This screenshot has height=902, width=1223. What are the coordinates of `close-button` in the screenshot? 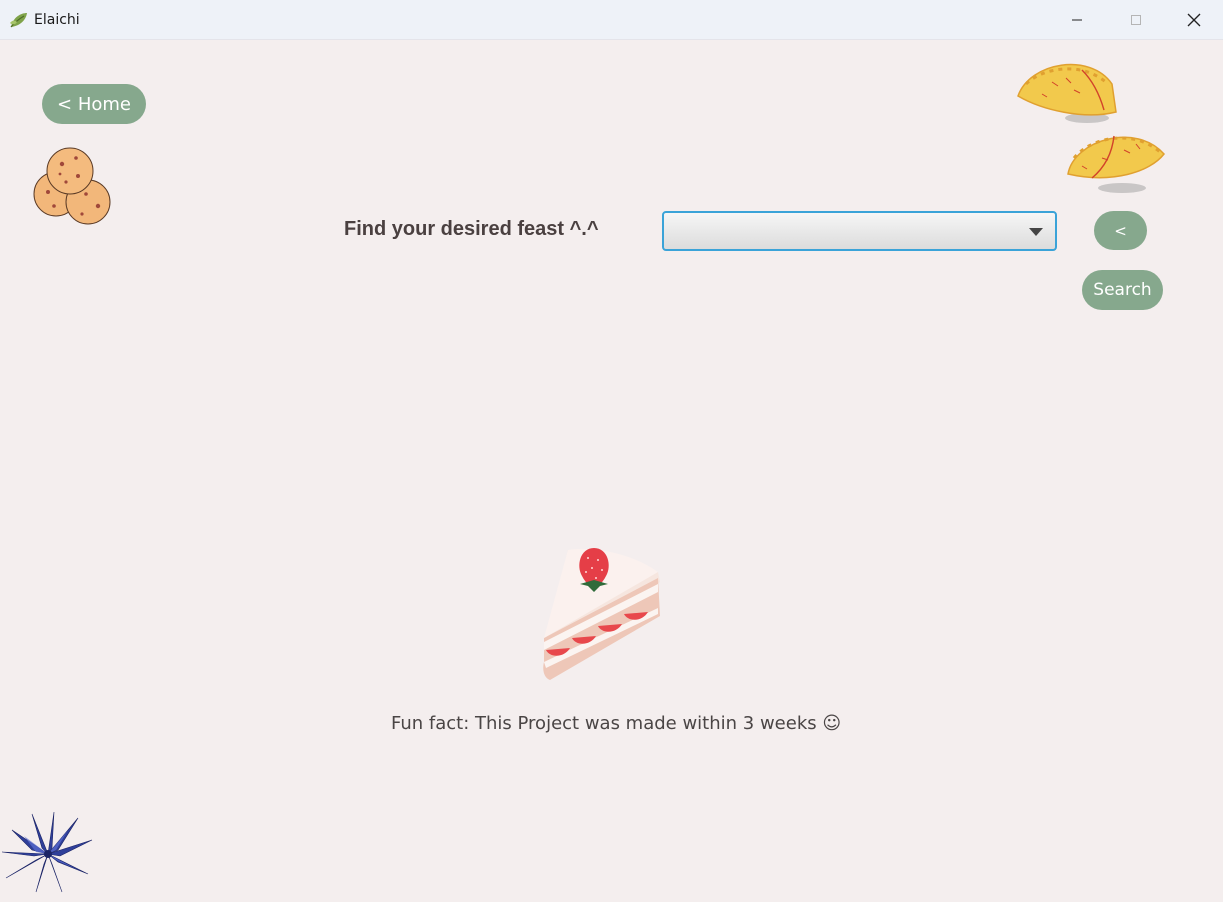 It's located at (1194, 20).